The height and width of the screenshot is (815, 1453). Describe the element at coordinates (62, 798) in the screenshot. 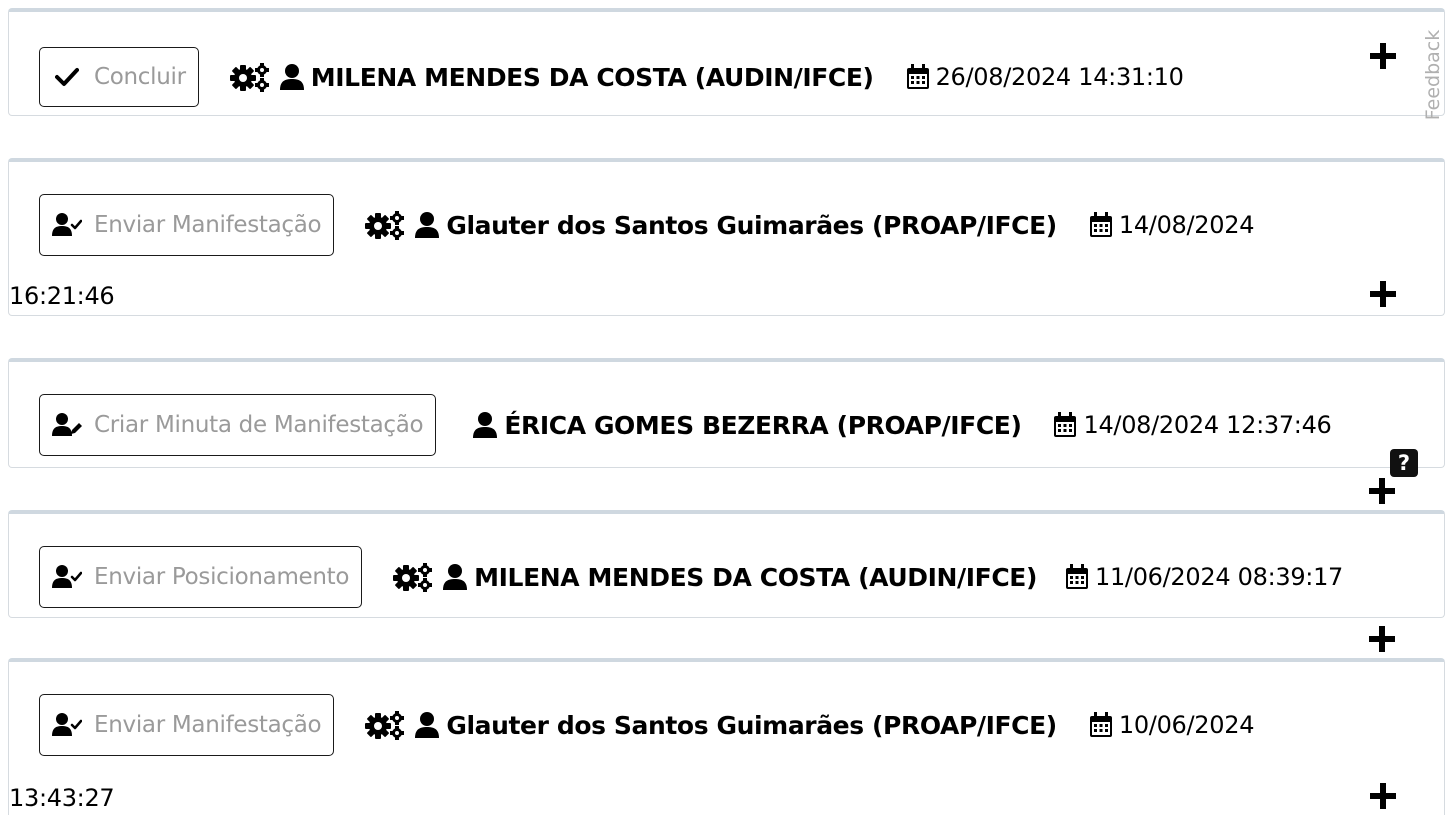

I see `entry-time: 13:43:27` at that location.